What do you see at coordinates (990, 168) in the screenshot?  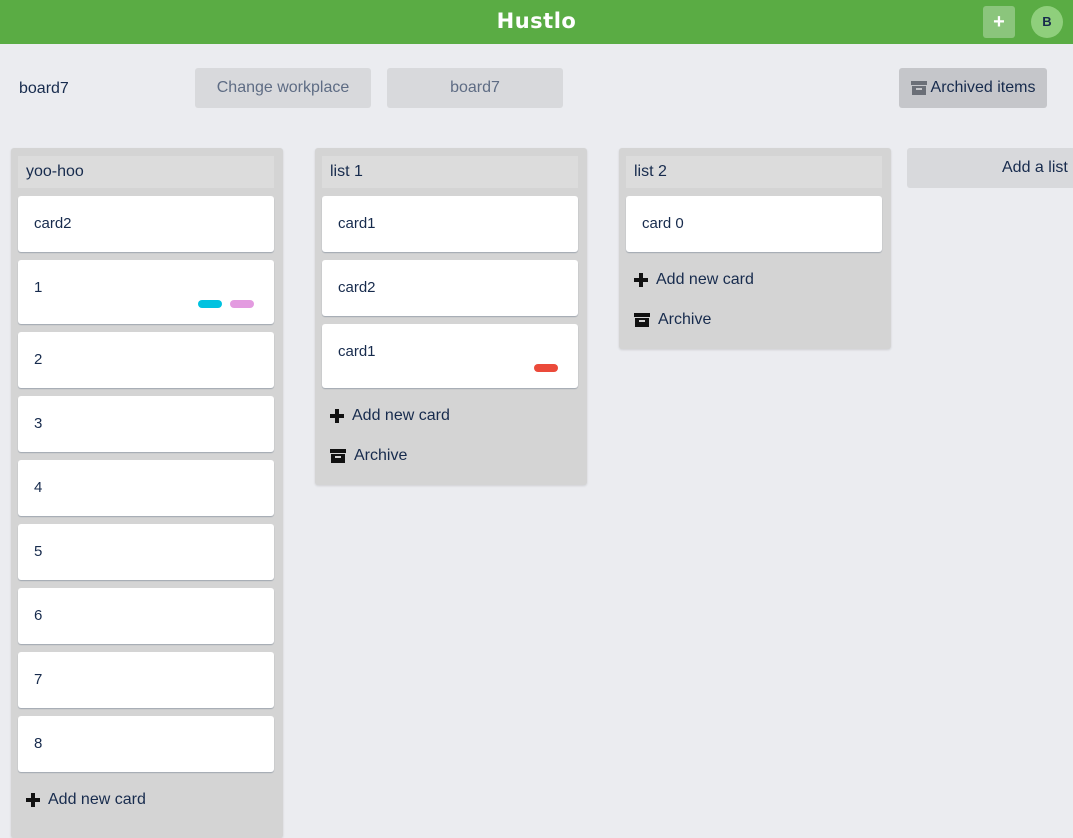 I see `add-list-button: Add a list` at bounding box center [990, 168].